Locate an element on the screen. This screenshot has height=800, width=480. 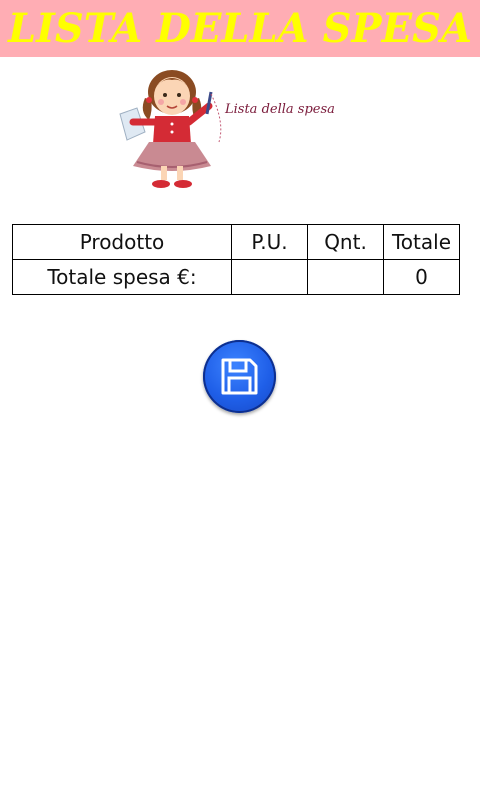
app-title: LISTA DELLA SPESA is located at coordinates (240, 28).